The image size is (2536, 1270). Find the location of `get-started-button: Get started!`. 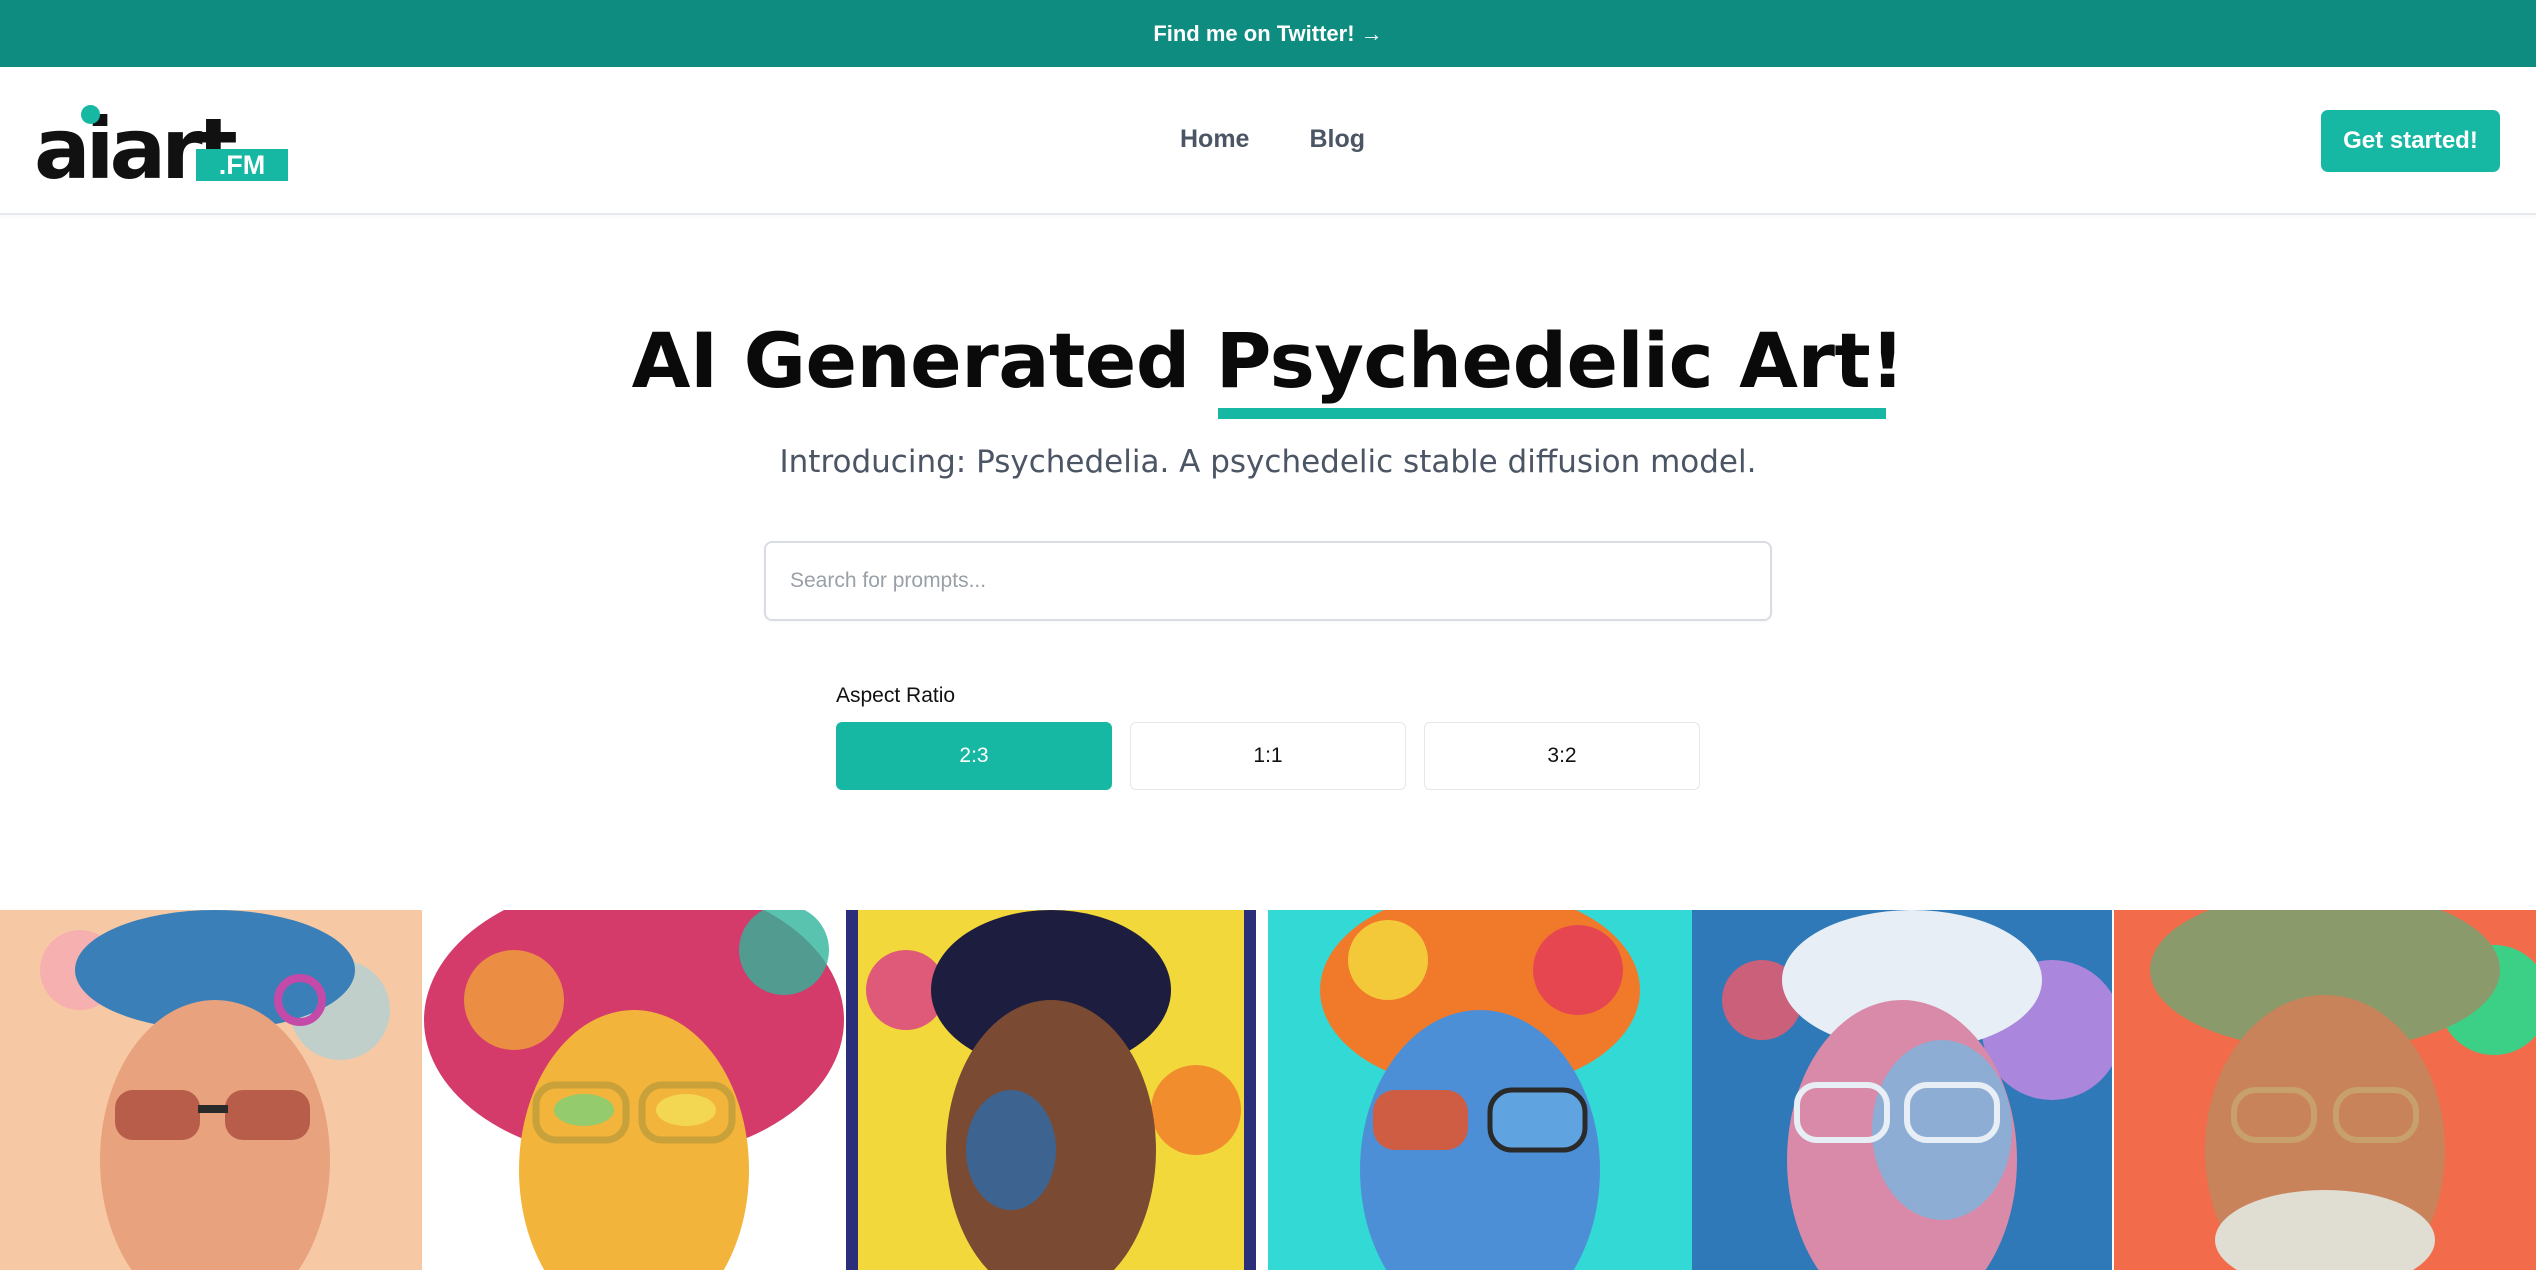

get-started-button: Get started! is located at coordinates (2410, 141).